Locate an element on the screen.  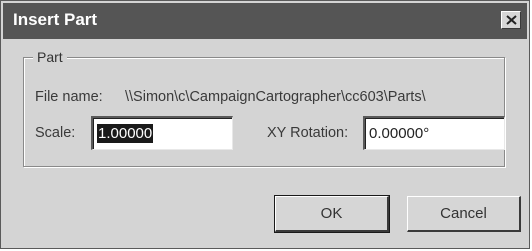
xy-rotation-value: 0.00000° is located at coordinates (399, 133).